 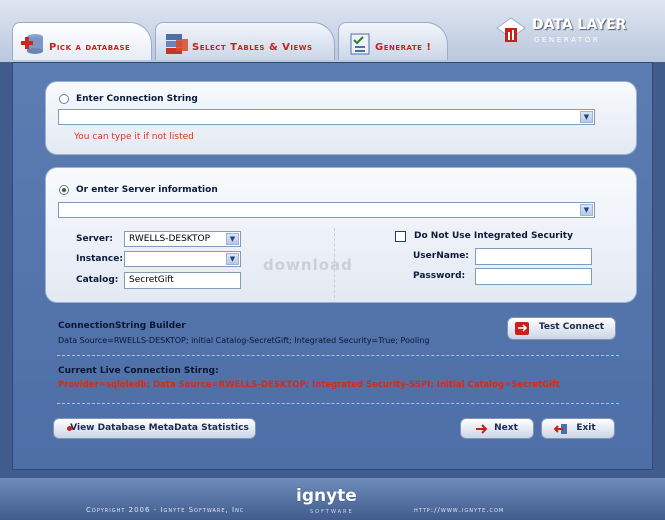 I want to click on username-input, so click(x=533, y=256).